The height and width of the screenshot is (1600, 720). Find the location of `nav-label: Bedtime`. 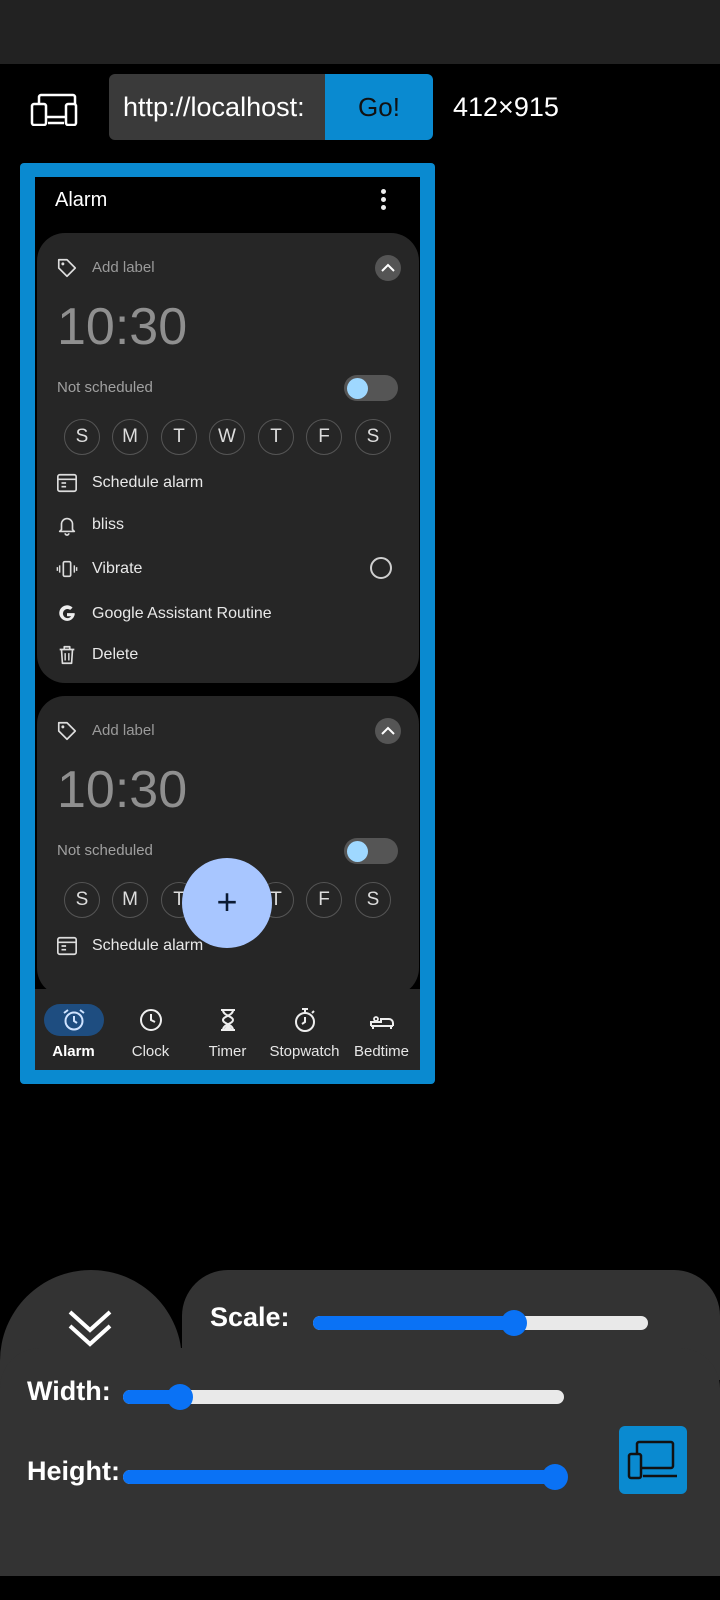

nav-label: Bedtime is located at coordinates (381, 1051).